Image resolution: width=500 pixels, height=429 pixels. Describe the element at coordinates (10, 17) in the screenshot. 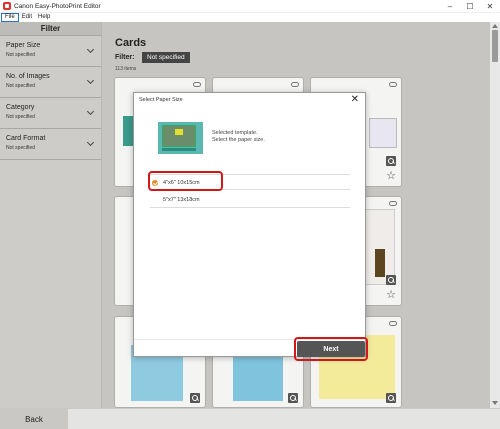

I see `menu-file: File` at that location.